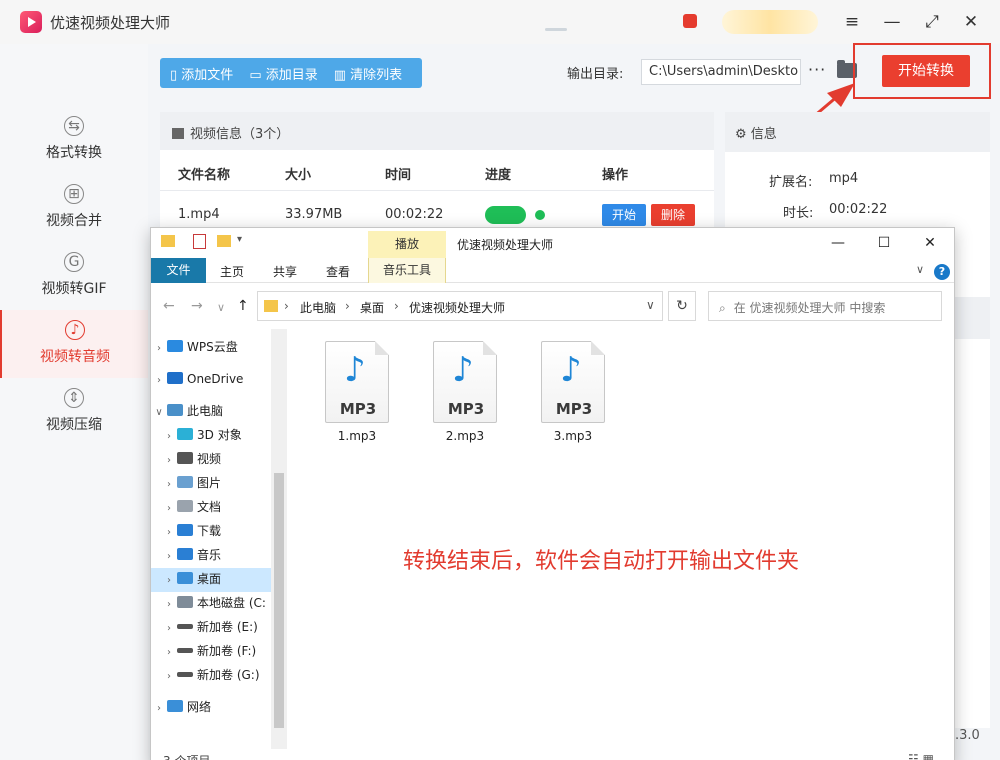 The height and width of the screenshot is (760, 1000). What do you see at coordinates (227, 651) in the screenshot?
I see `tree-item-label: 新加卷 (F:)` at bounding box center [227, 651].